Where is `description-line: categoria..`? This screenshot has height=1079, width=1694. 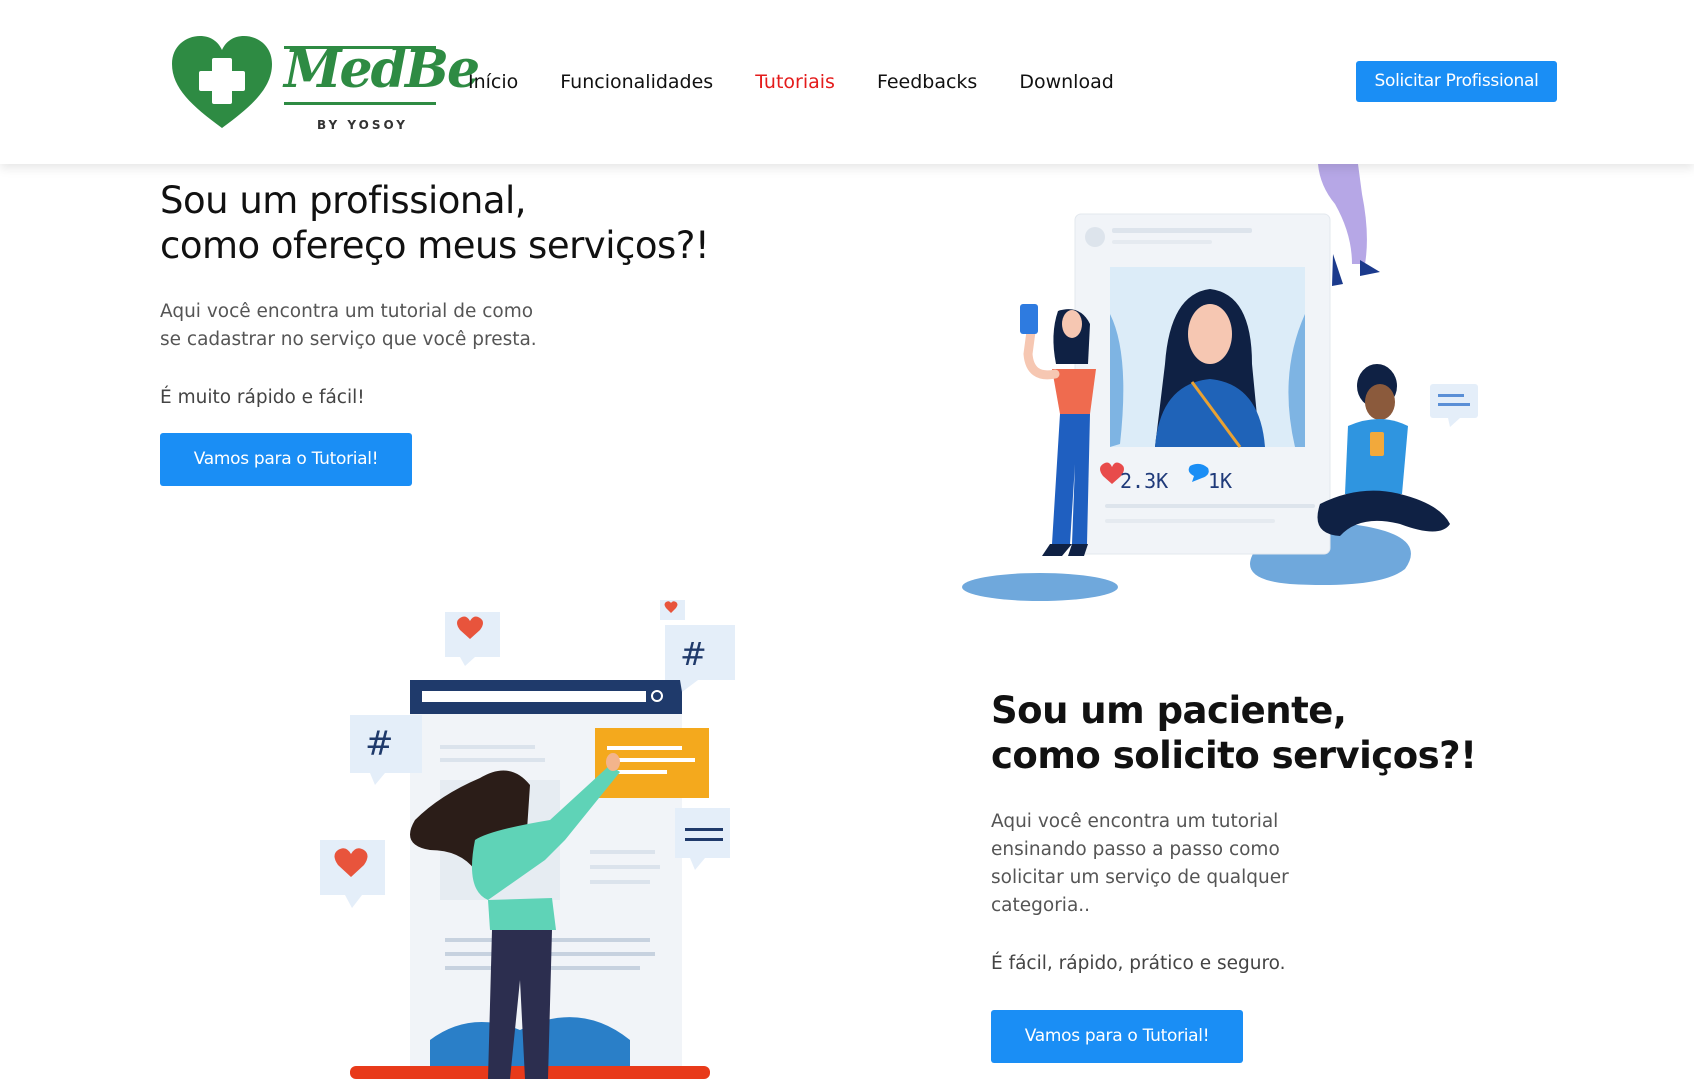 description-line: categoria.. is located at coordinates (1041, 905).